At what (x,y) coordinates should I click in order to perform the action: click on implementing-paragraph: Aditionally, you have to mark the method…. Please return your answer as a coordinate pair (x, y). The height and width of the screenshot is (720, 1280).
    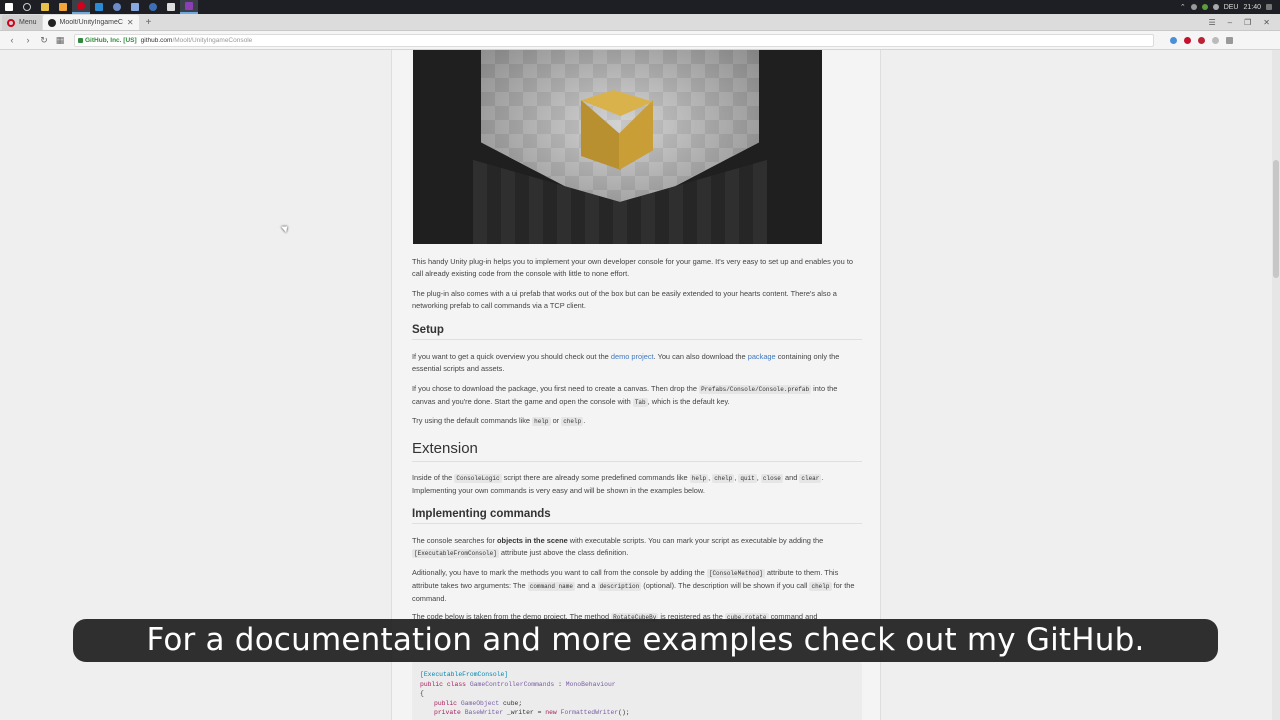
    Looking at the image, I should click on (633, 585).